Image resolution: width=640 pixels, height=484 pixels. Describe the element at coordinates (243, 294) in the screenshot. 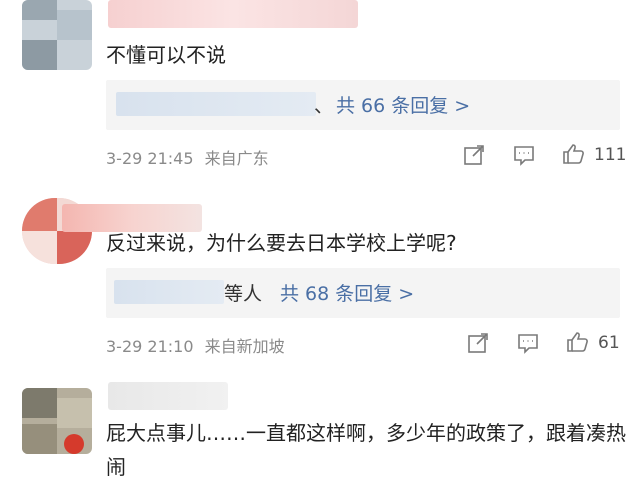

I see `replies-suffix: 等人` at that location.